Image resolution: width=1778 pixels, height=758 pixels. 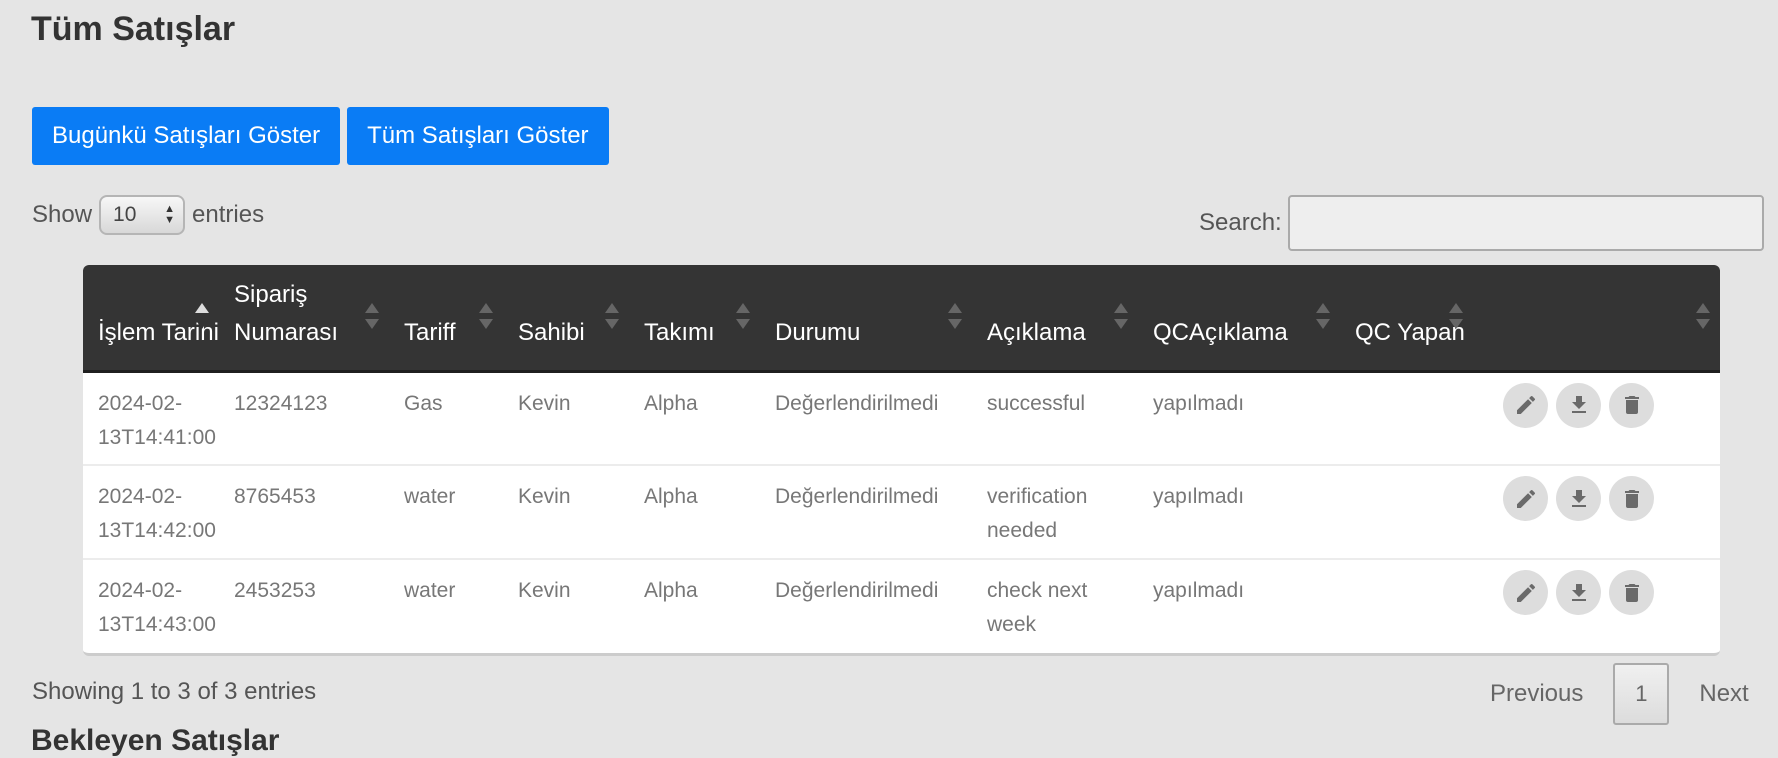 I want to click on date-cell: 2024-02-13T14:41:00, so click(x=157, y=420).